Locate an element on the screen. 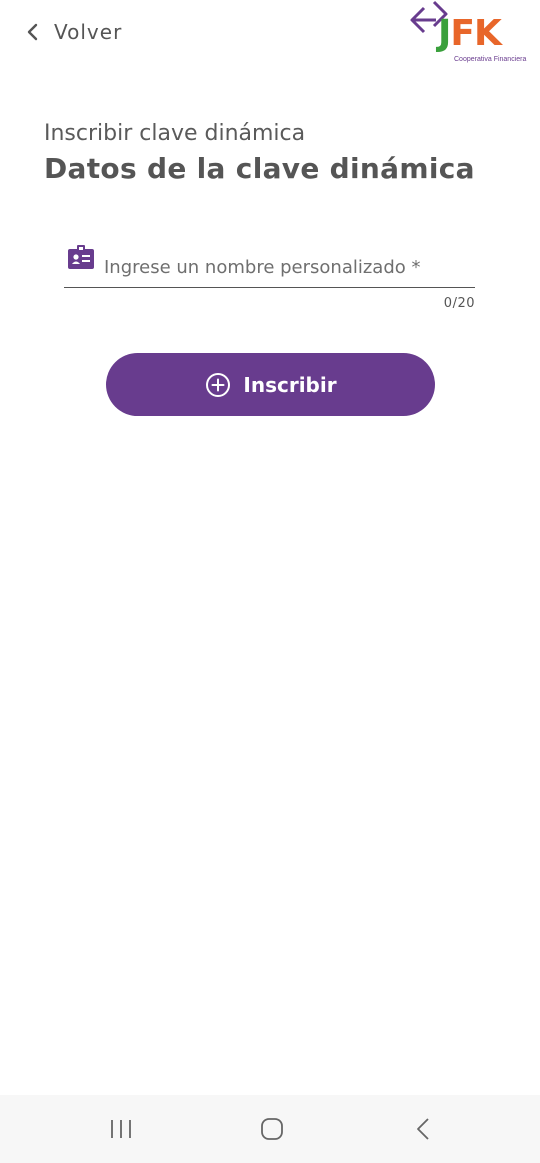  system-navigation-bar is located at coordinates (270, 1129).